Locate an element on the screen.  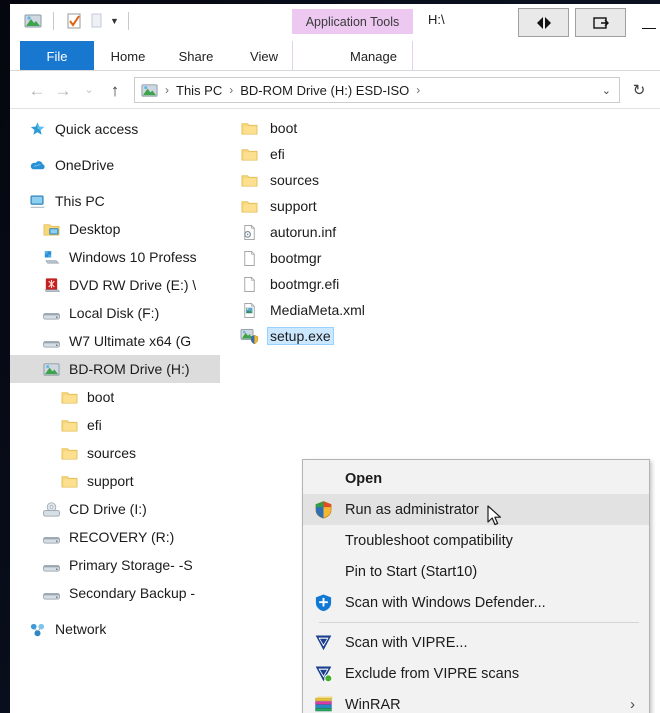
file-item-mediameta-xml: MediaMeta.xml is located at coordinates (440, 310).